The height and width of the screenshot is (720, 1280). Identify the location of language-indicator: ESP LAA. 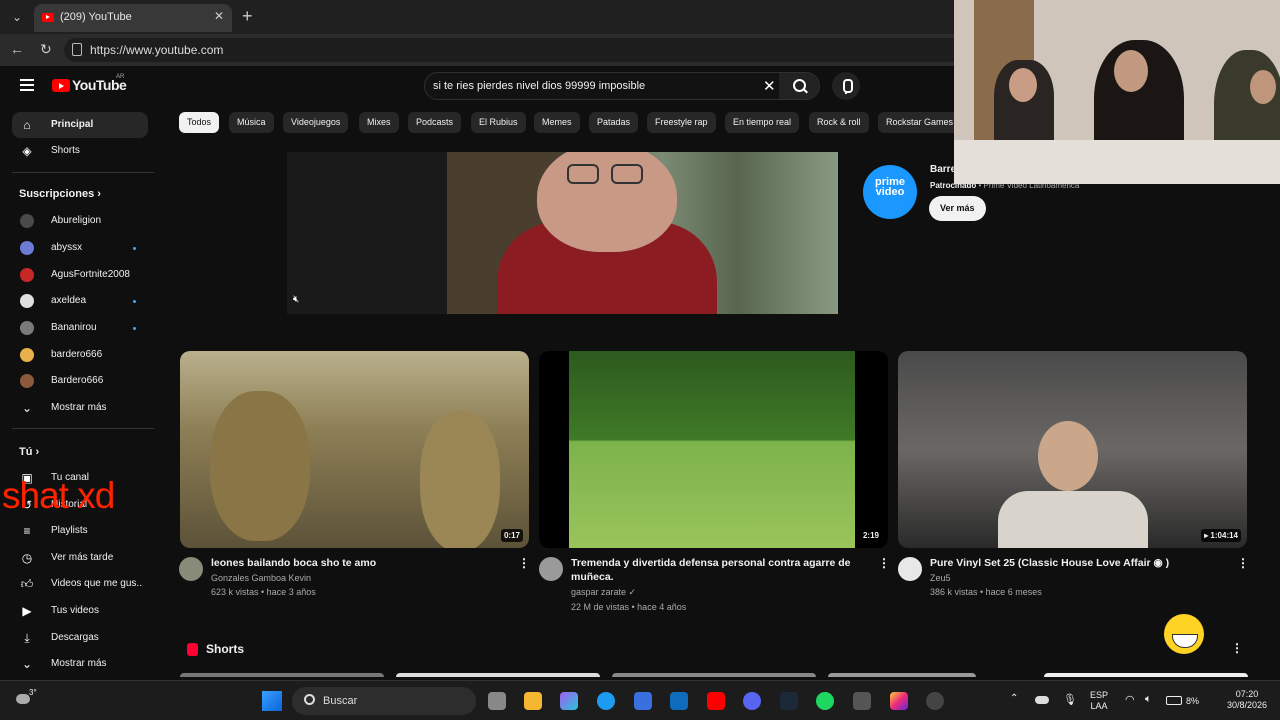
(1099, 701).